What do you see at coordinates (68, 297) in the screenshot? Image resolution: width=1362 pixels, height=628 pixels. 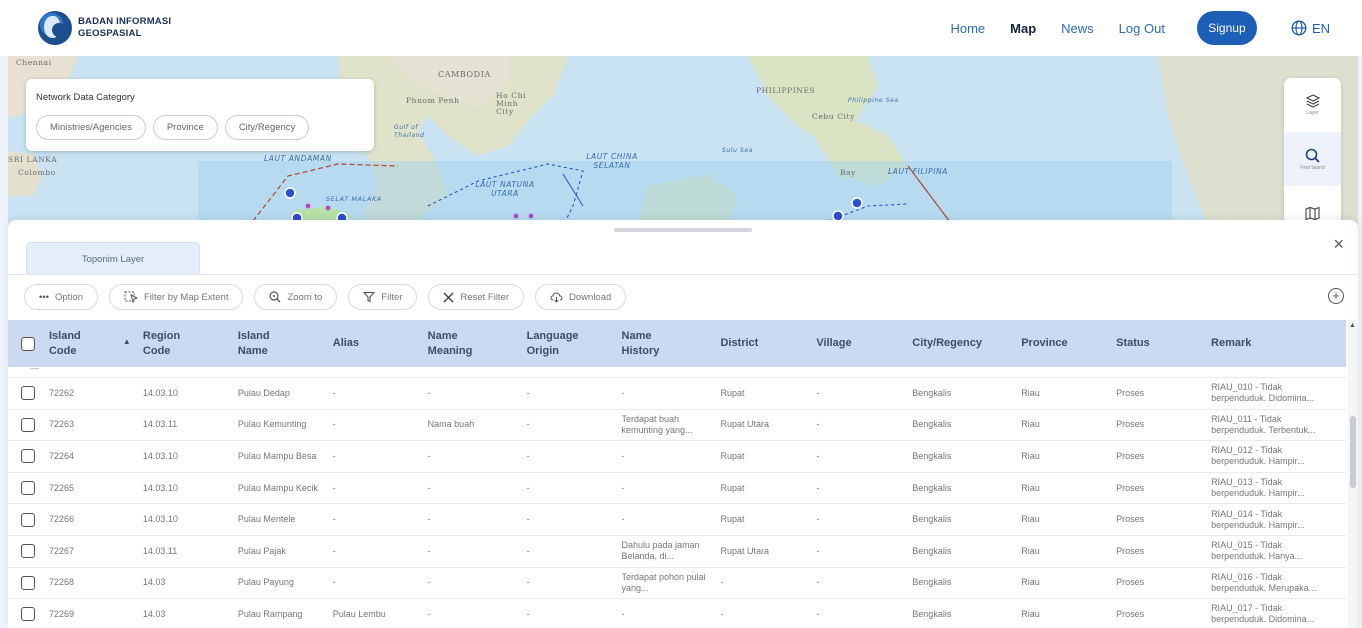 I see `option-label: Option` at bounding box center [68, 297].